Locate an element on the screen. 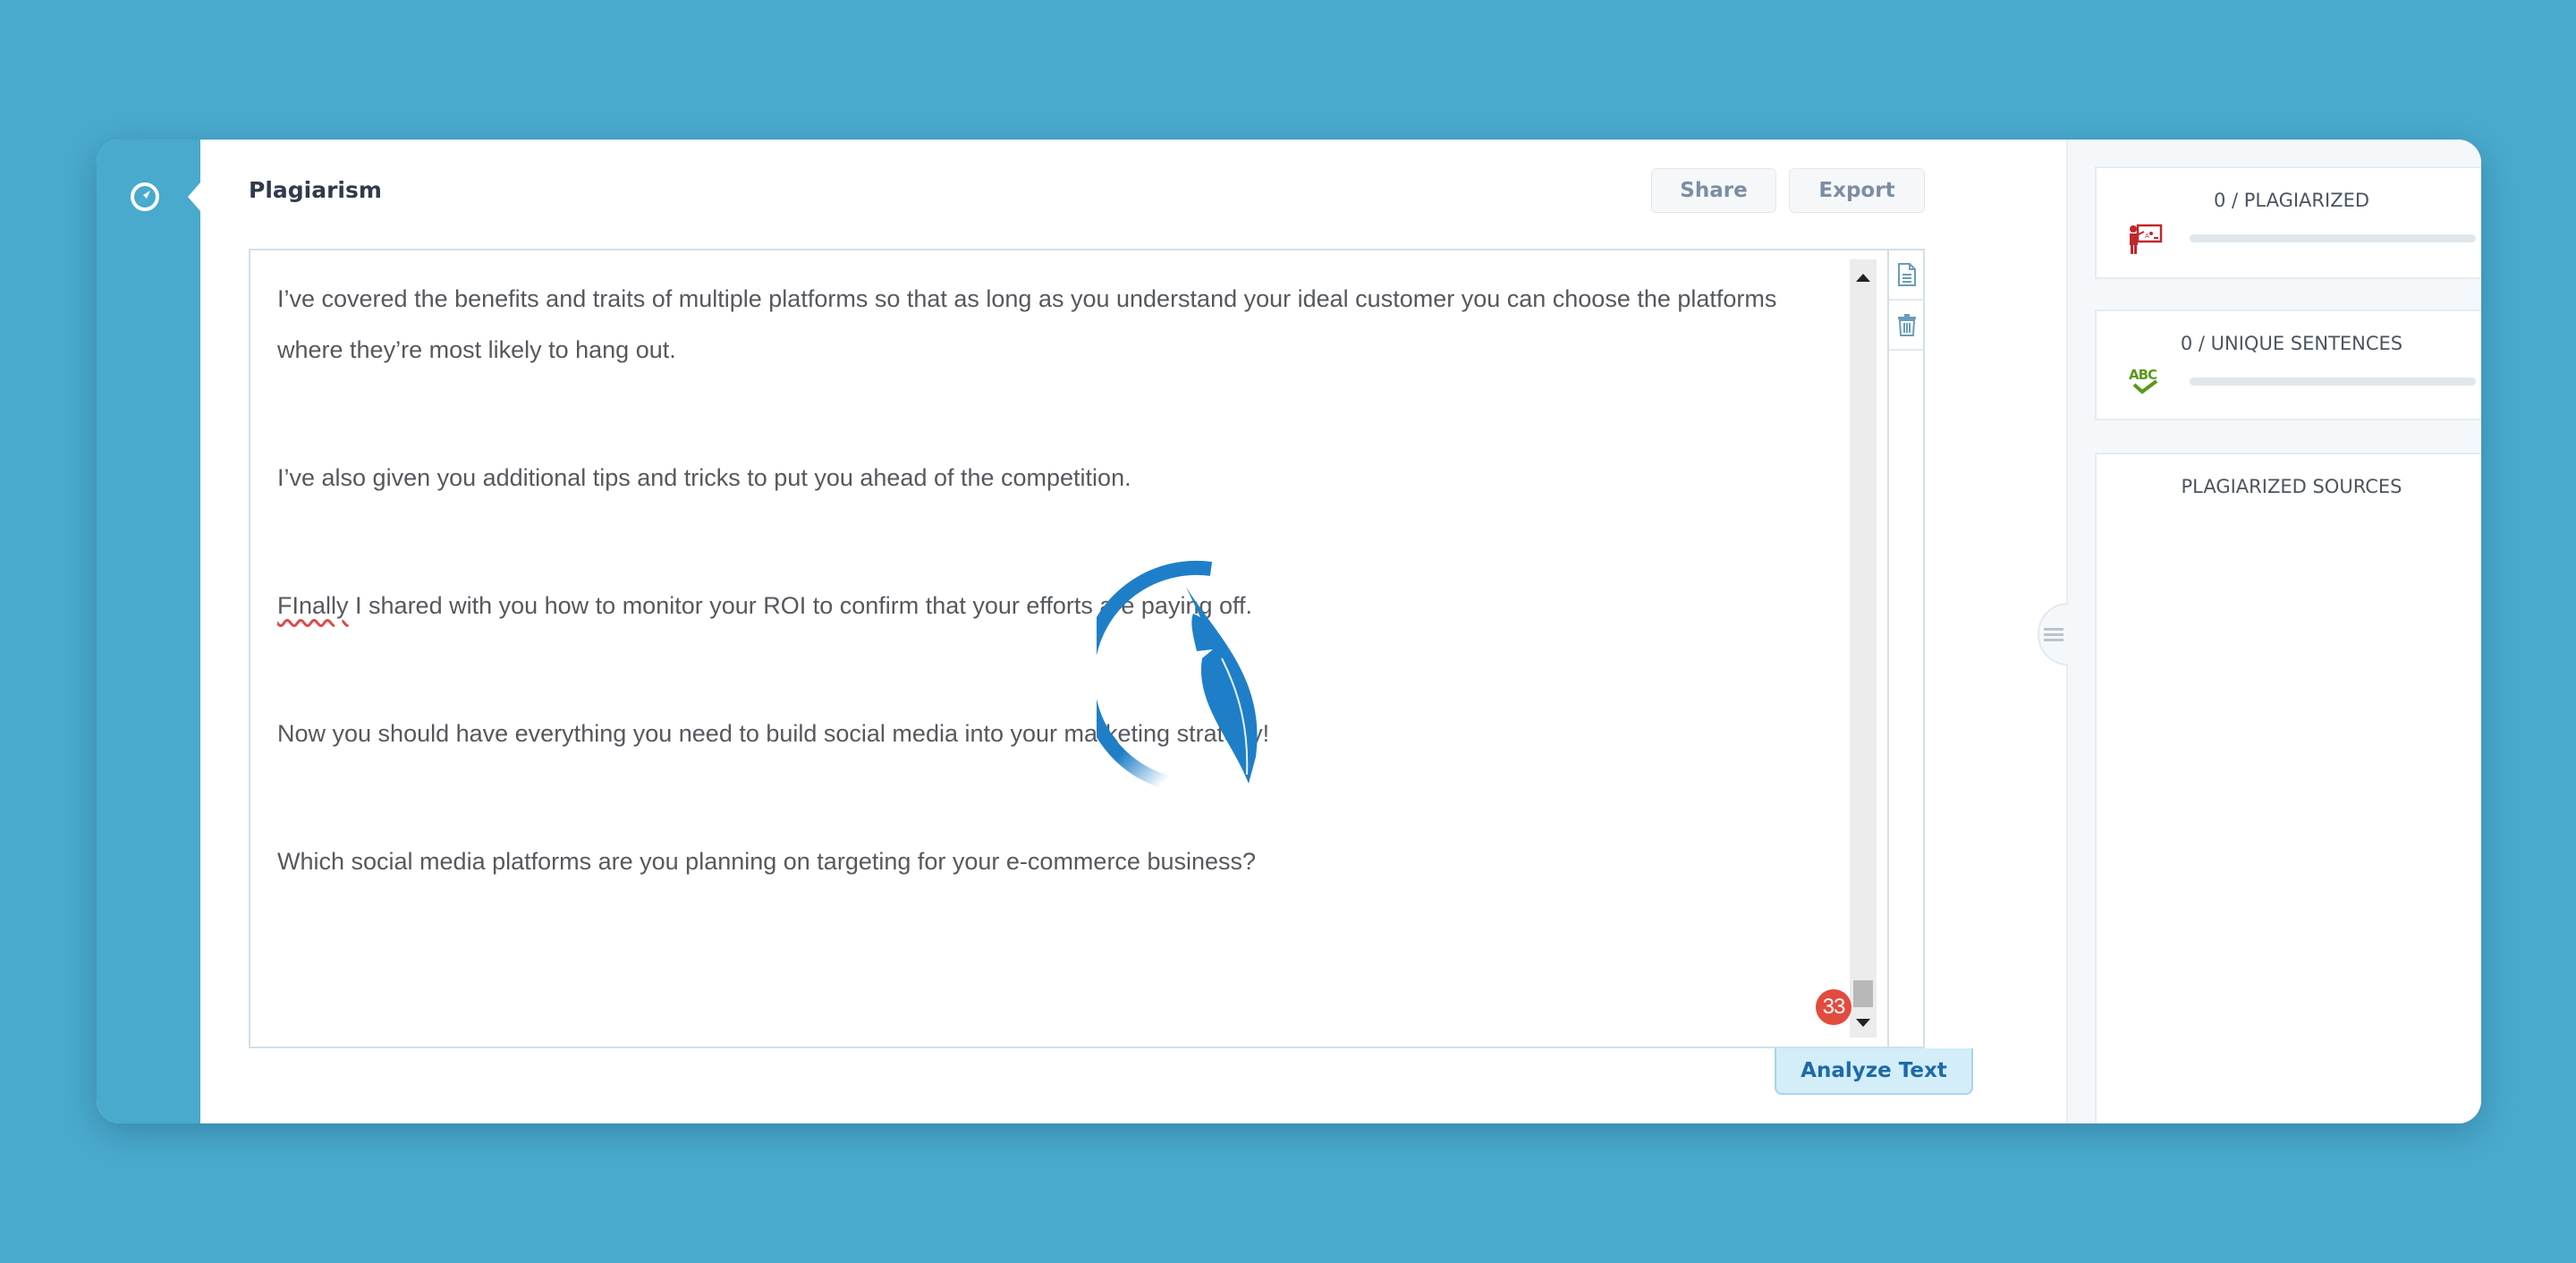  unique-sentences-progress is located at coordinates (2333, 381).